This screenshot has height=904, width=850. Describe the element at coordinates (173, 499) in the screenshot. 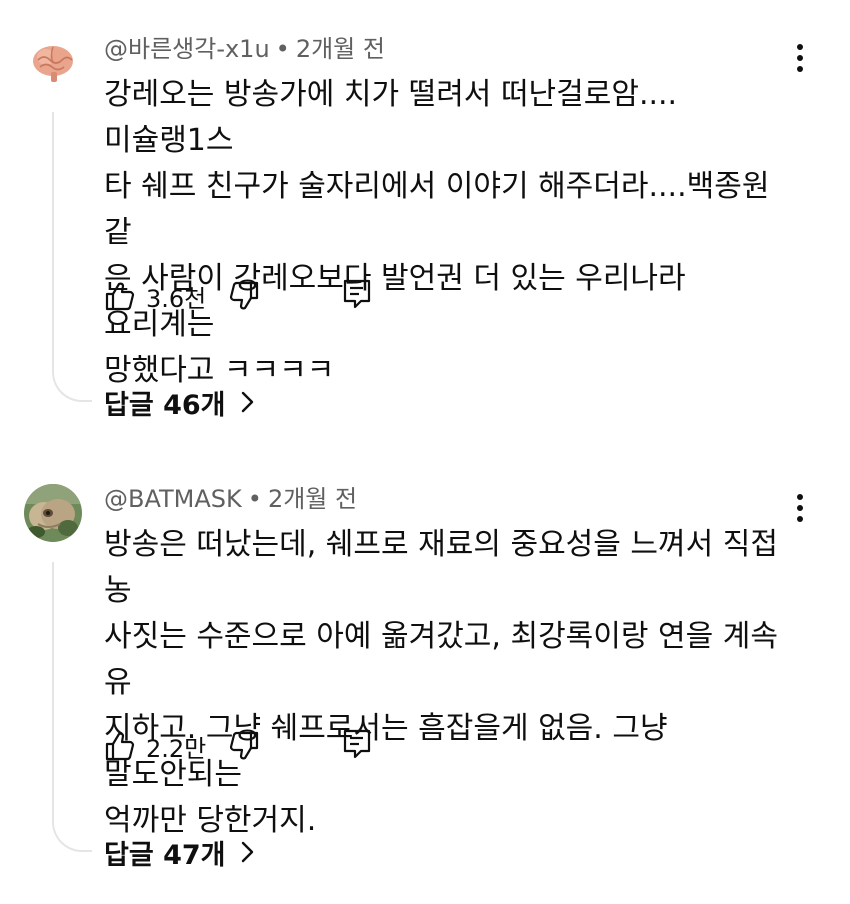

I see `author-name: @BATMASK` at that location.